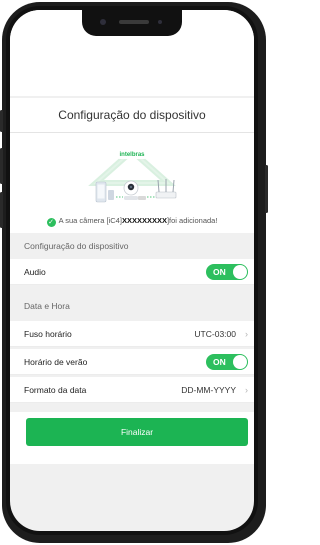 Image resolution: width=320 pixels, height=545 pixels. Describe the element at coordinates (132, 362) in the screenshot. I see `dst-row: Horário de verão ON` at that location.